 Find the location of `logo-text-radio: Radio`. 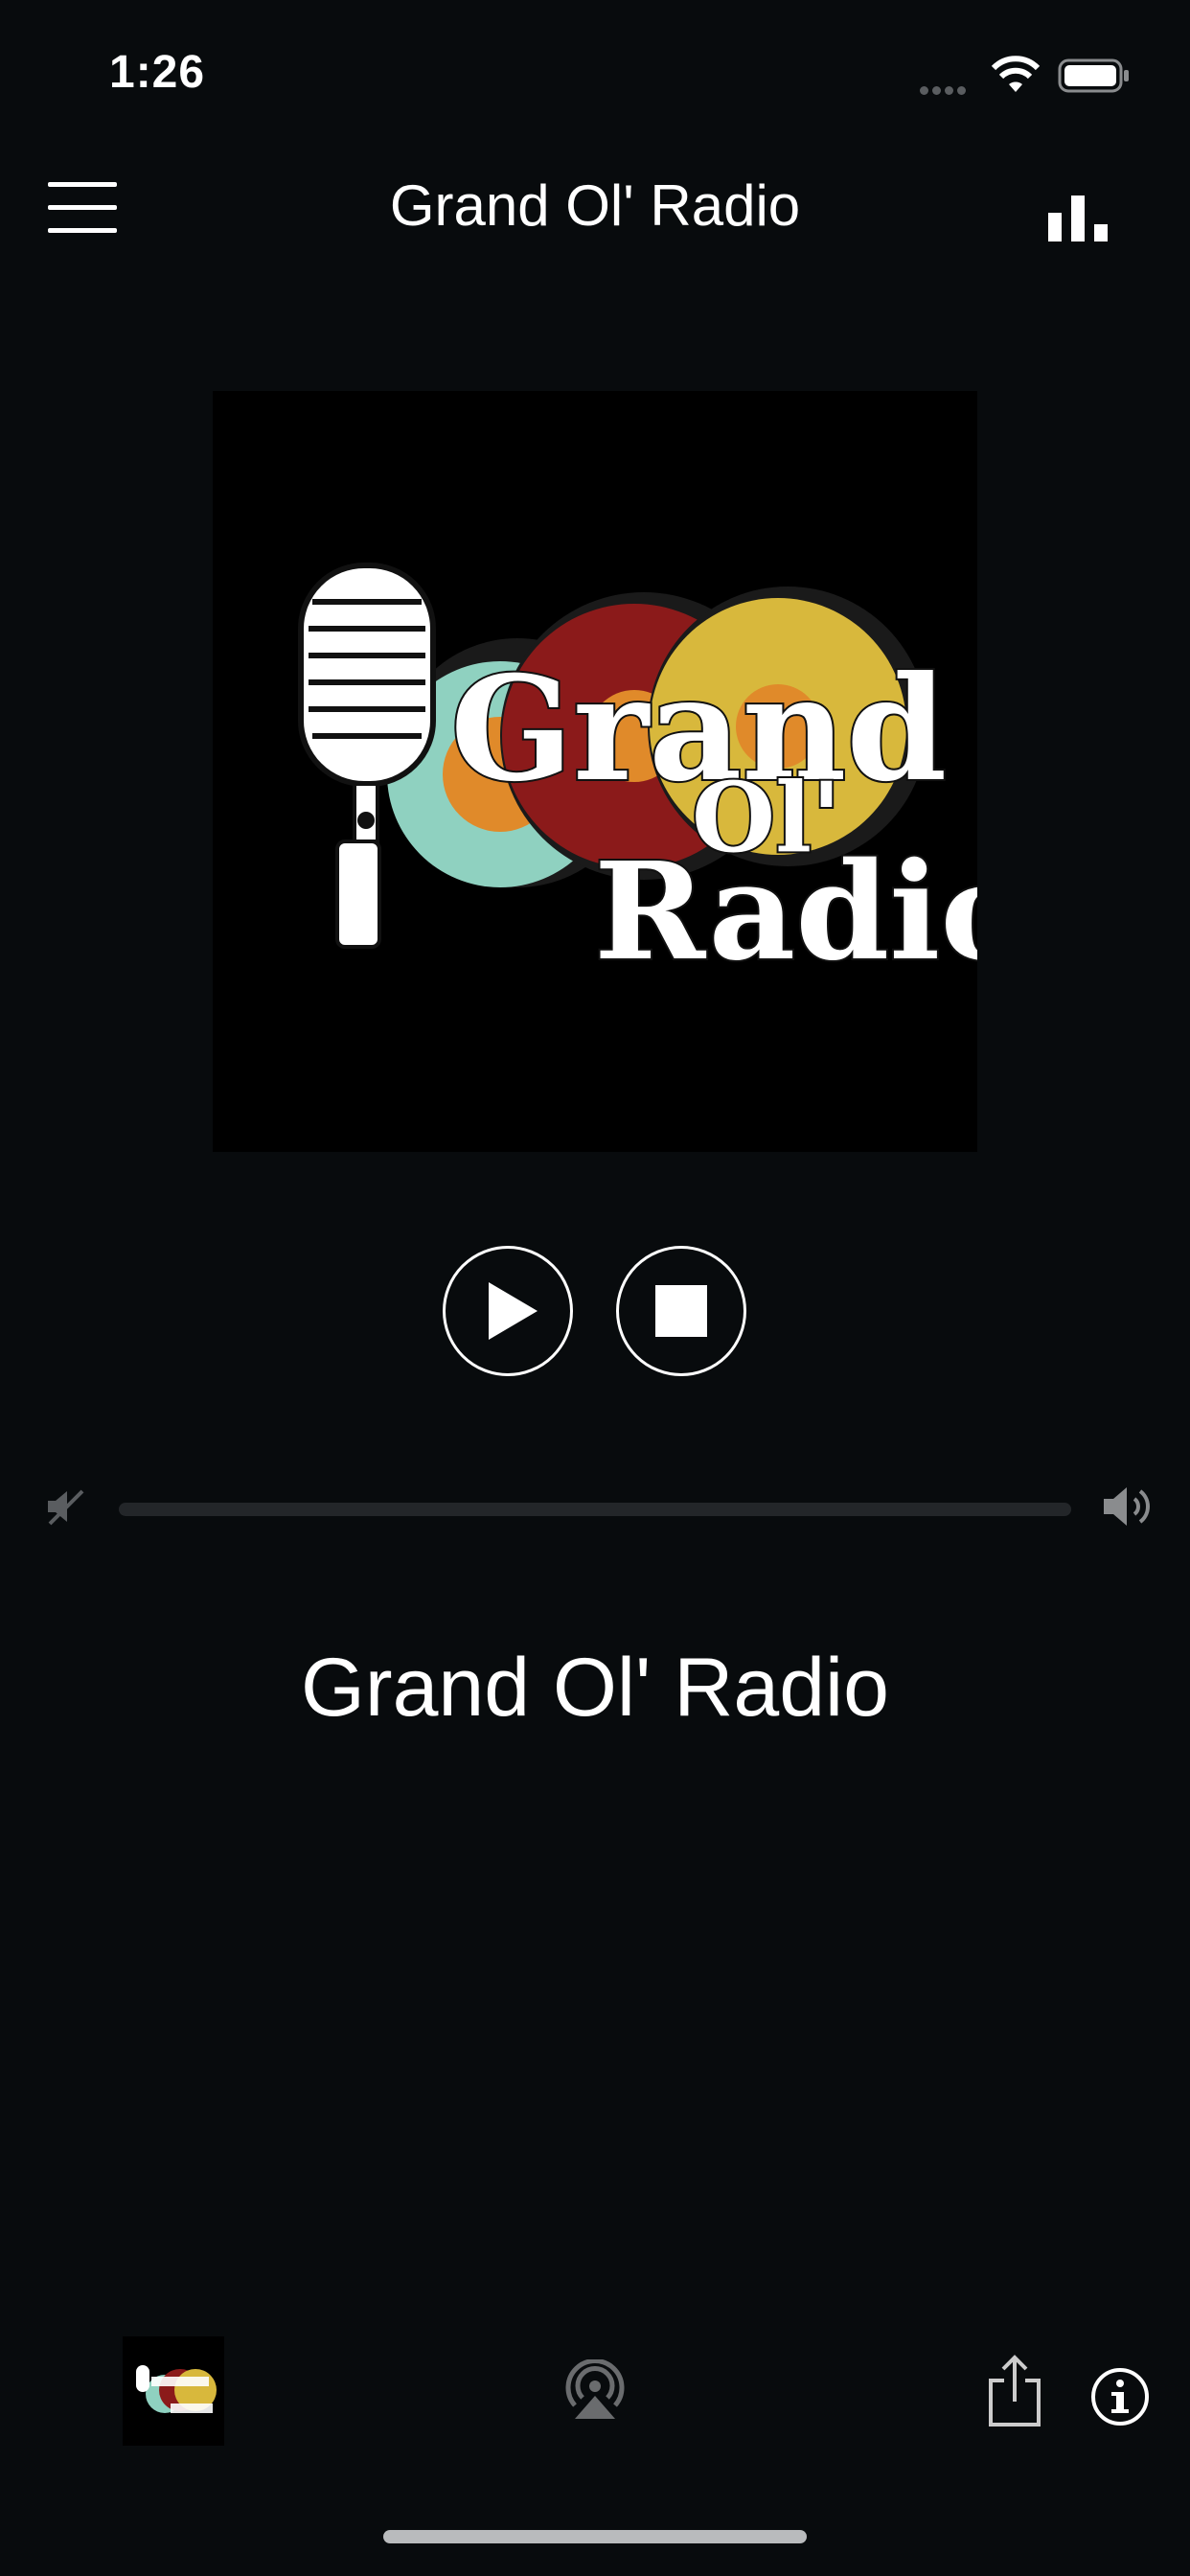

logo-text-radio: Radio is located at coordinates (786, 912).